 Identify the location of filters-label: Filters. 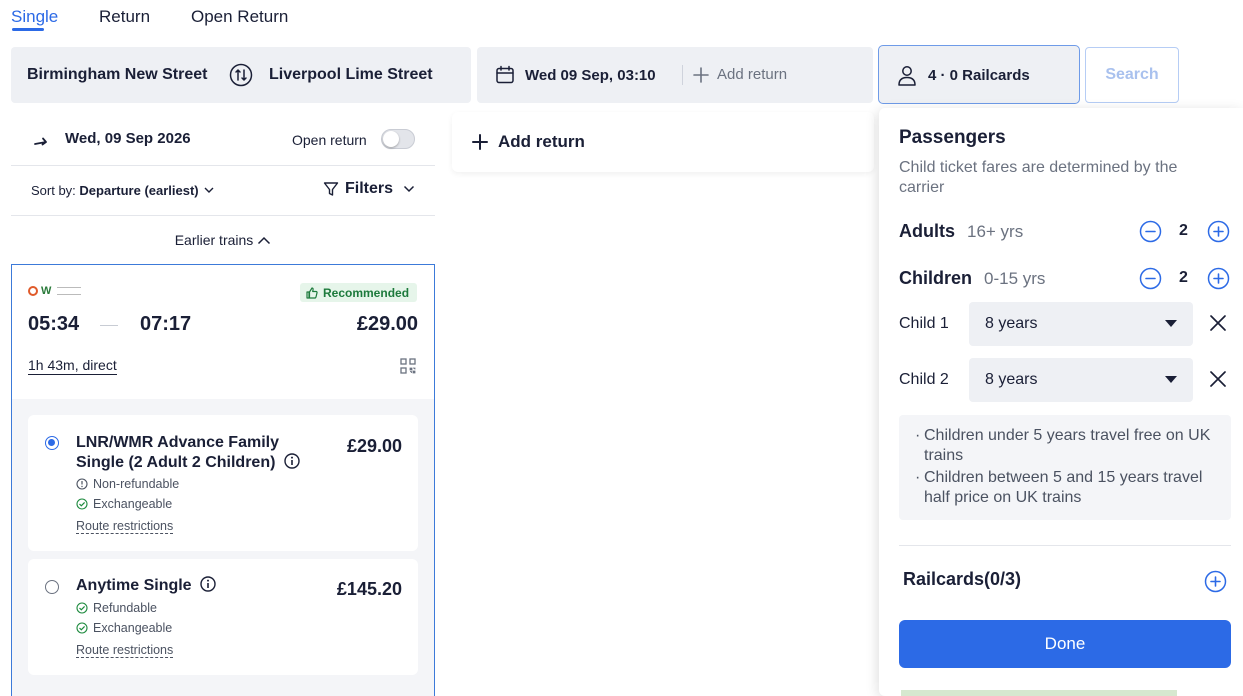
(369, 188).